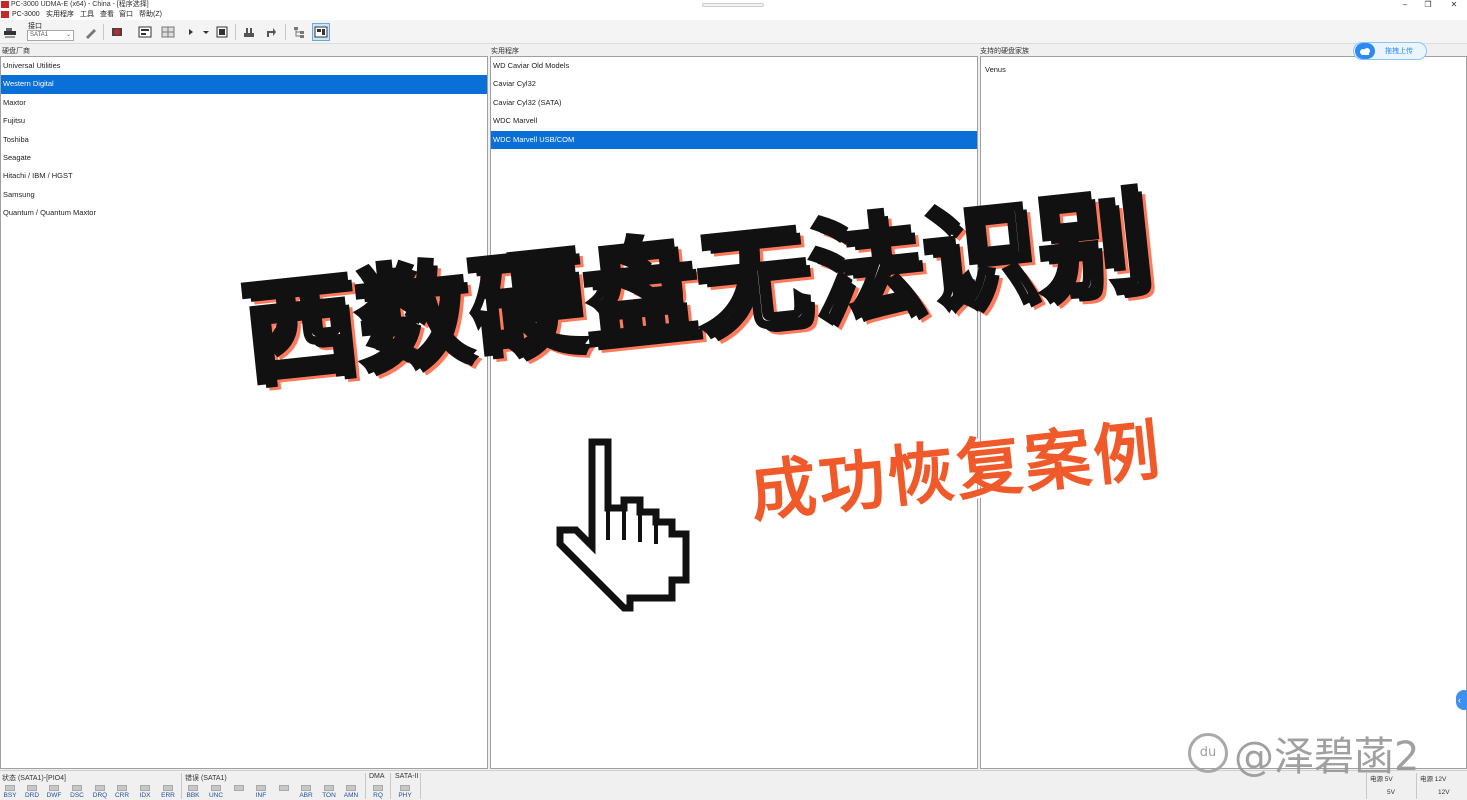  I want to click on list-item: Toshiba, so click(244, 140).